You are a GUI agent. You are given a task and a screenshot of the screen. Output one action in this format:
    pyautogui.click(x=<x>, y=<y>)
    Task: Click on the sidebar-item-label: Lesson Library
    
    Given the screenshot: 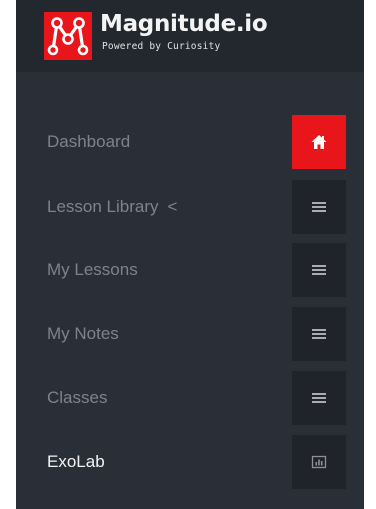 What is the action you would take?
    pyautogui.click(x=103, y=206)
    